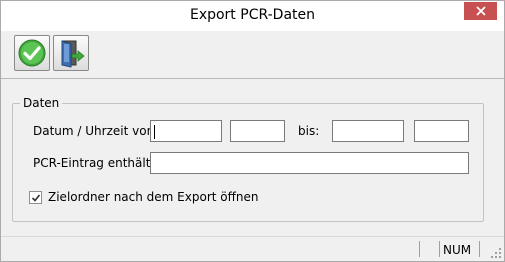 This screenshot has height=262, width=505. I want to click on open-folder-label: Zielordner nach dem Export öffnen, so click(153, 197).